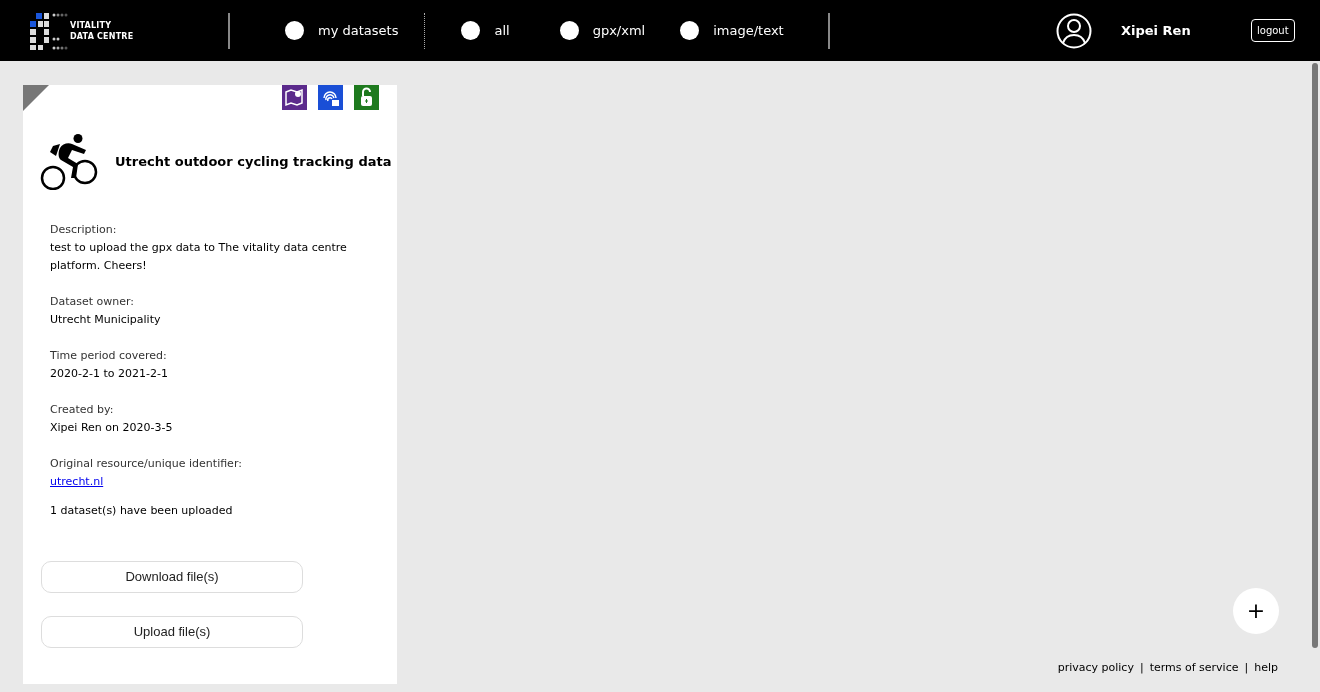  What do you see at coordinates (253, 162) in the screenshot?
I see `dataset-title: Utrecht outdoor cycling tracking data` at bounding box center [253, 162].